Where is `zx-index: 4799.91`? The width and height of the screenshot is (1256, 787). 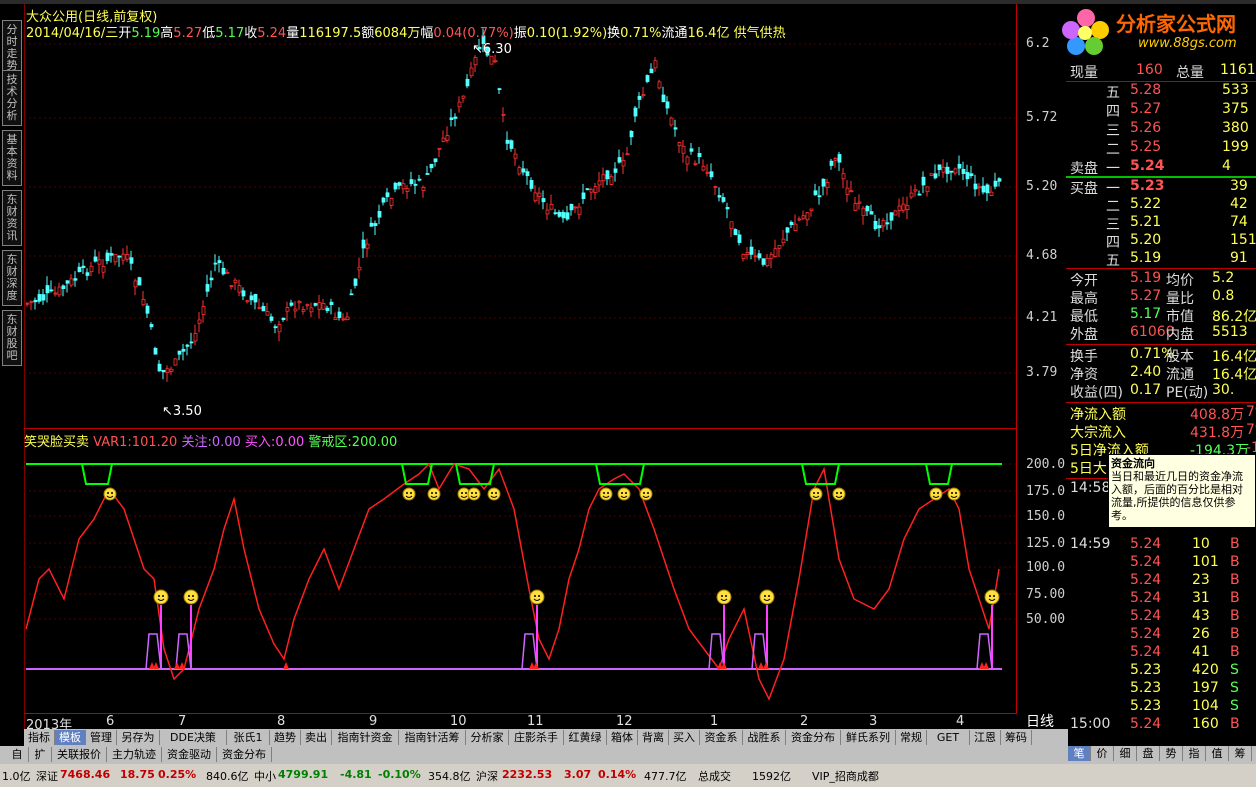 zx-index: 4799.91 is located at coordinates (303, 774).